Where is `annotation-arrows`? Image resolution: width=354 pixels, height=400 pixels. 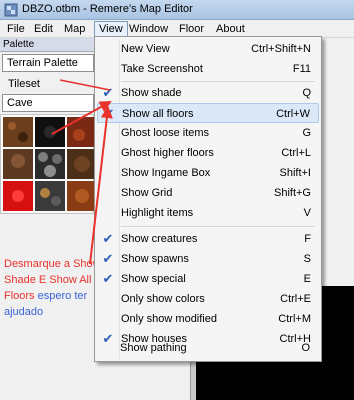 annotation-arrows is located at coordinates (82, 172).